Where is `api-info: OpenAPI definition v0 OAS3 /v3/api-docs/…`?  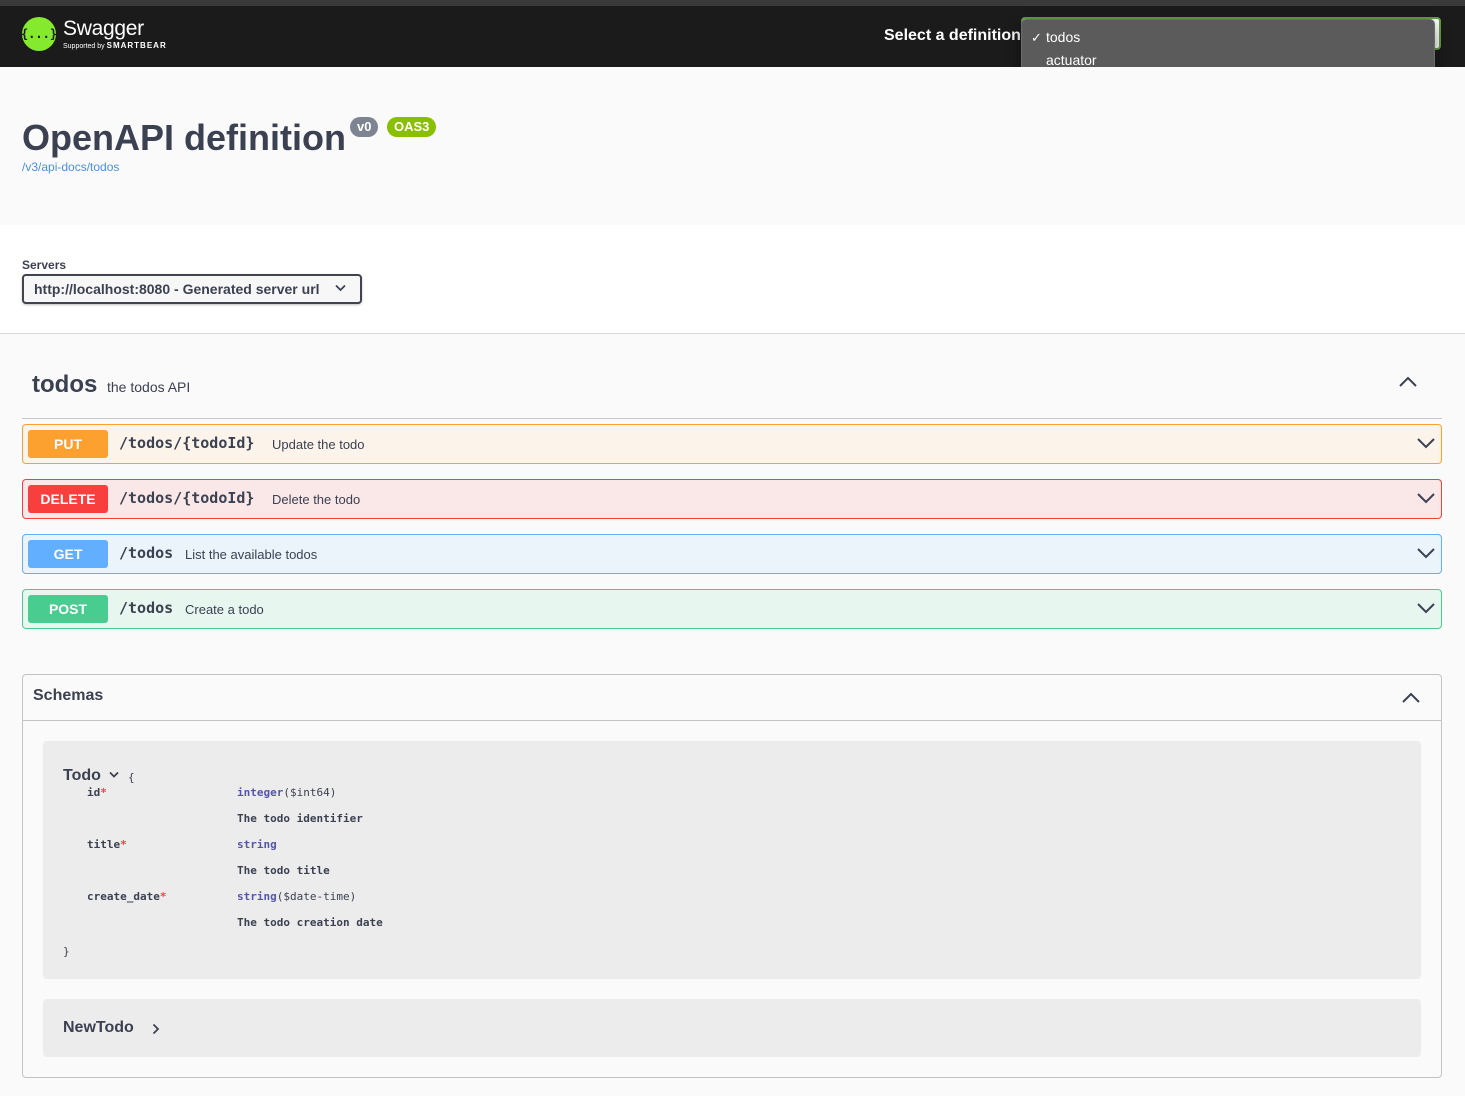
api-info: OpenAPI definition v0 OAS3 /v3/api-docs/… is located at coordinates (732, 146).